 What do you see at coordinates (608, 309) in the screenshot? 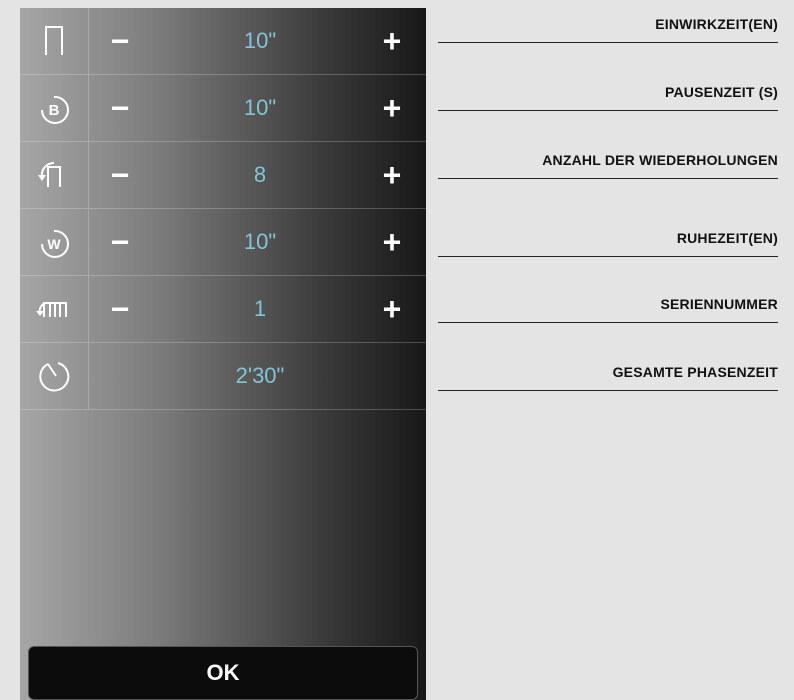
I see `series-label: SERIENNUMMER` at bounding box center [608, 309].